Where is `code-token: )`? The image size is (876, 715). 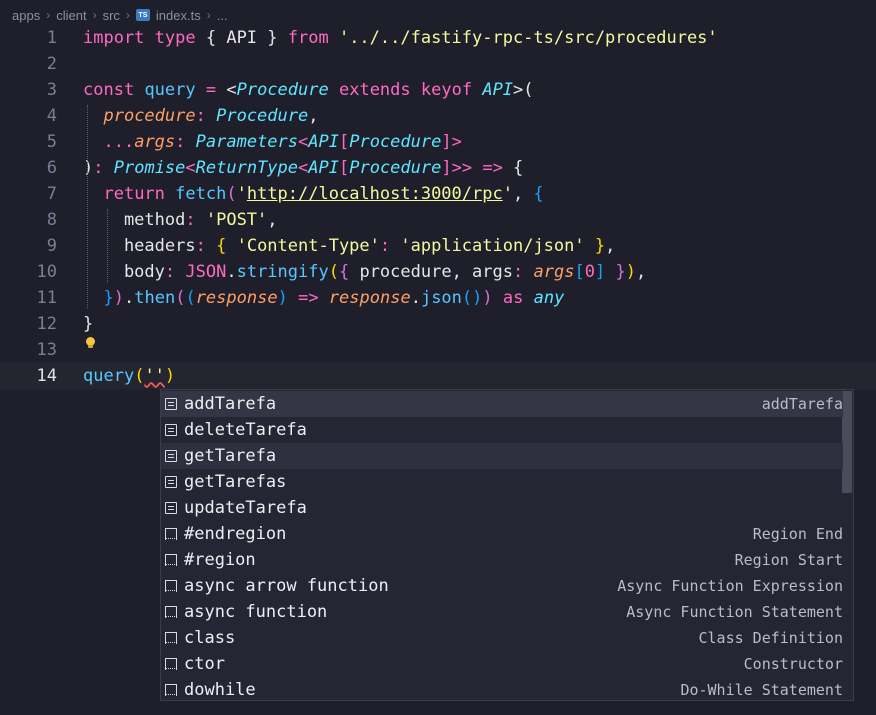
code-token: ) is located at coordinates (630, 272).